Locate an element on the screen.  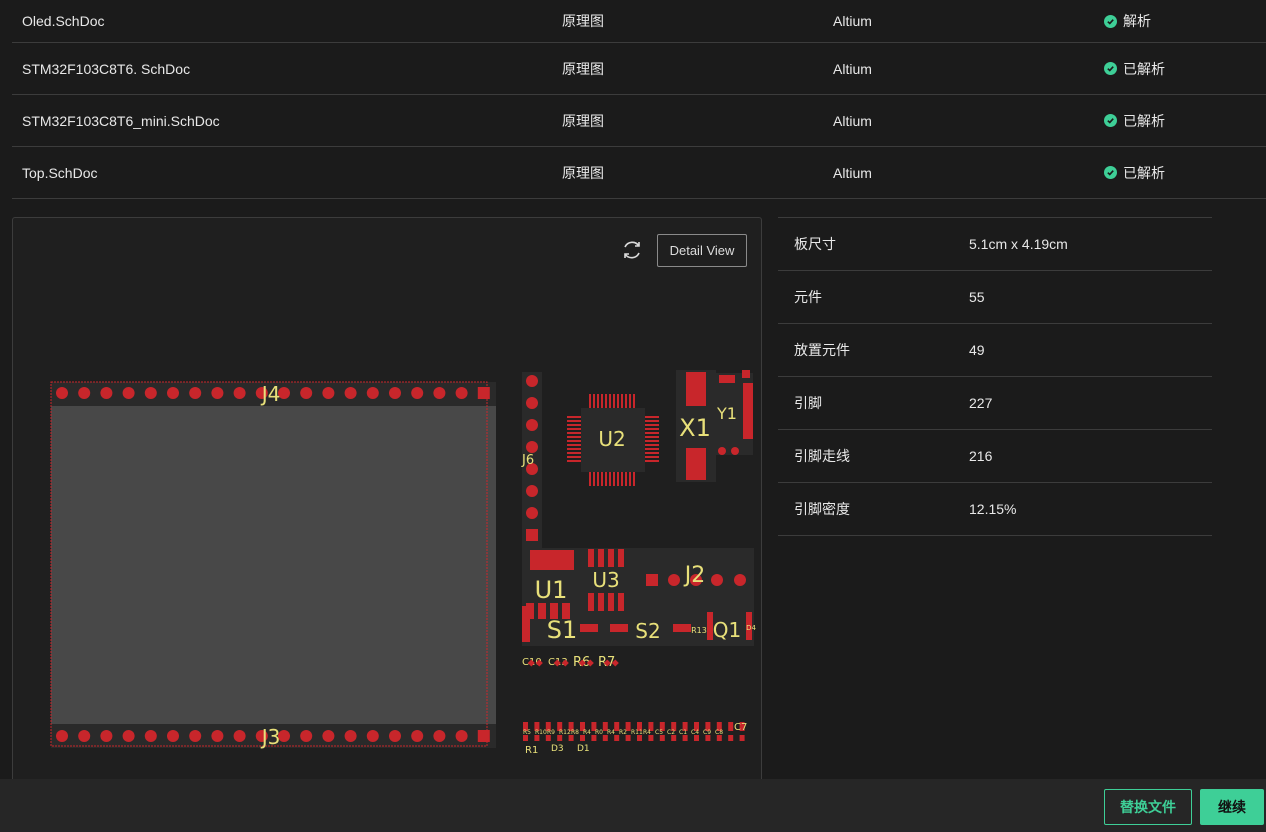
file-name: Oled.SchDoc is located at coordinates (63, 21).